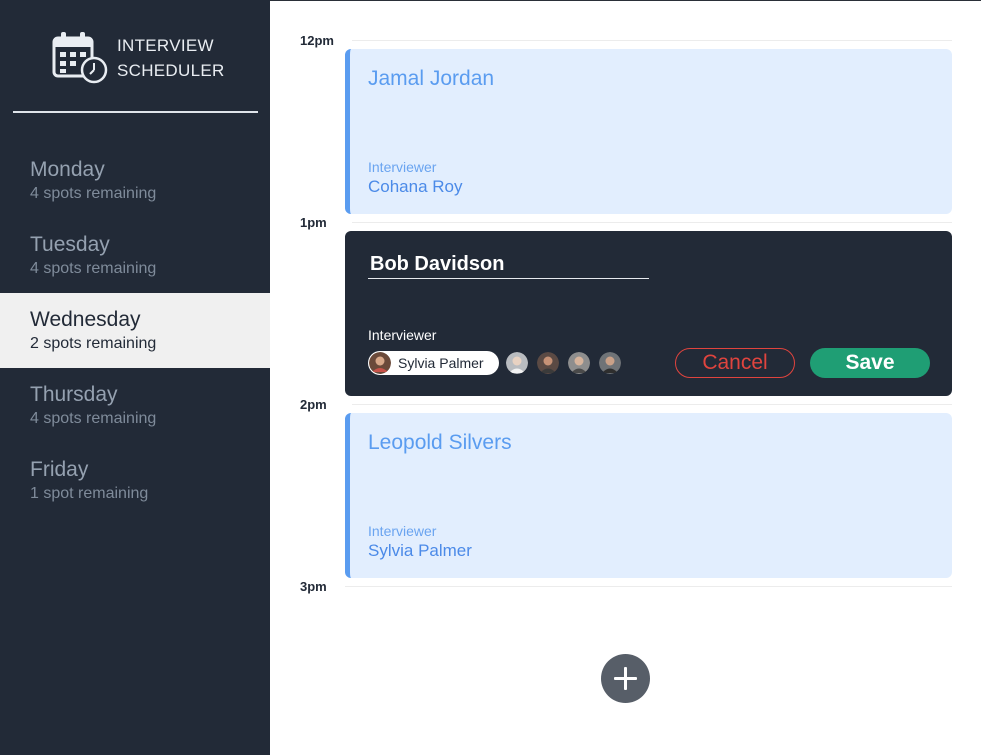 Image resolution: width=981 pixels, height=755 pixels. Describe the element at coordinates (402, 335) in the screenshot. I see `interviewer-label: Interviewer` at that location.